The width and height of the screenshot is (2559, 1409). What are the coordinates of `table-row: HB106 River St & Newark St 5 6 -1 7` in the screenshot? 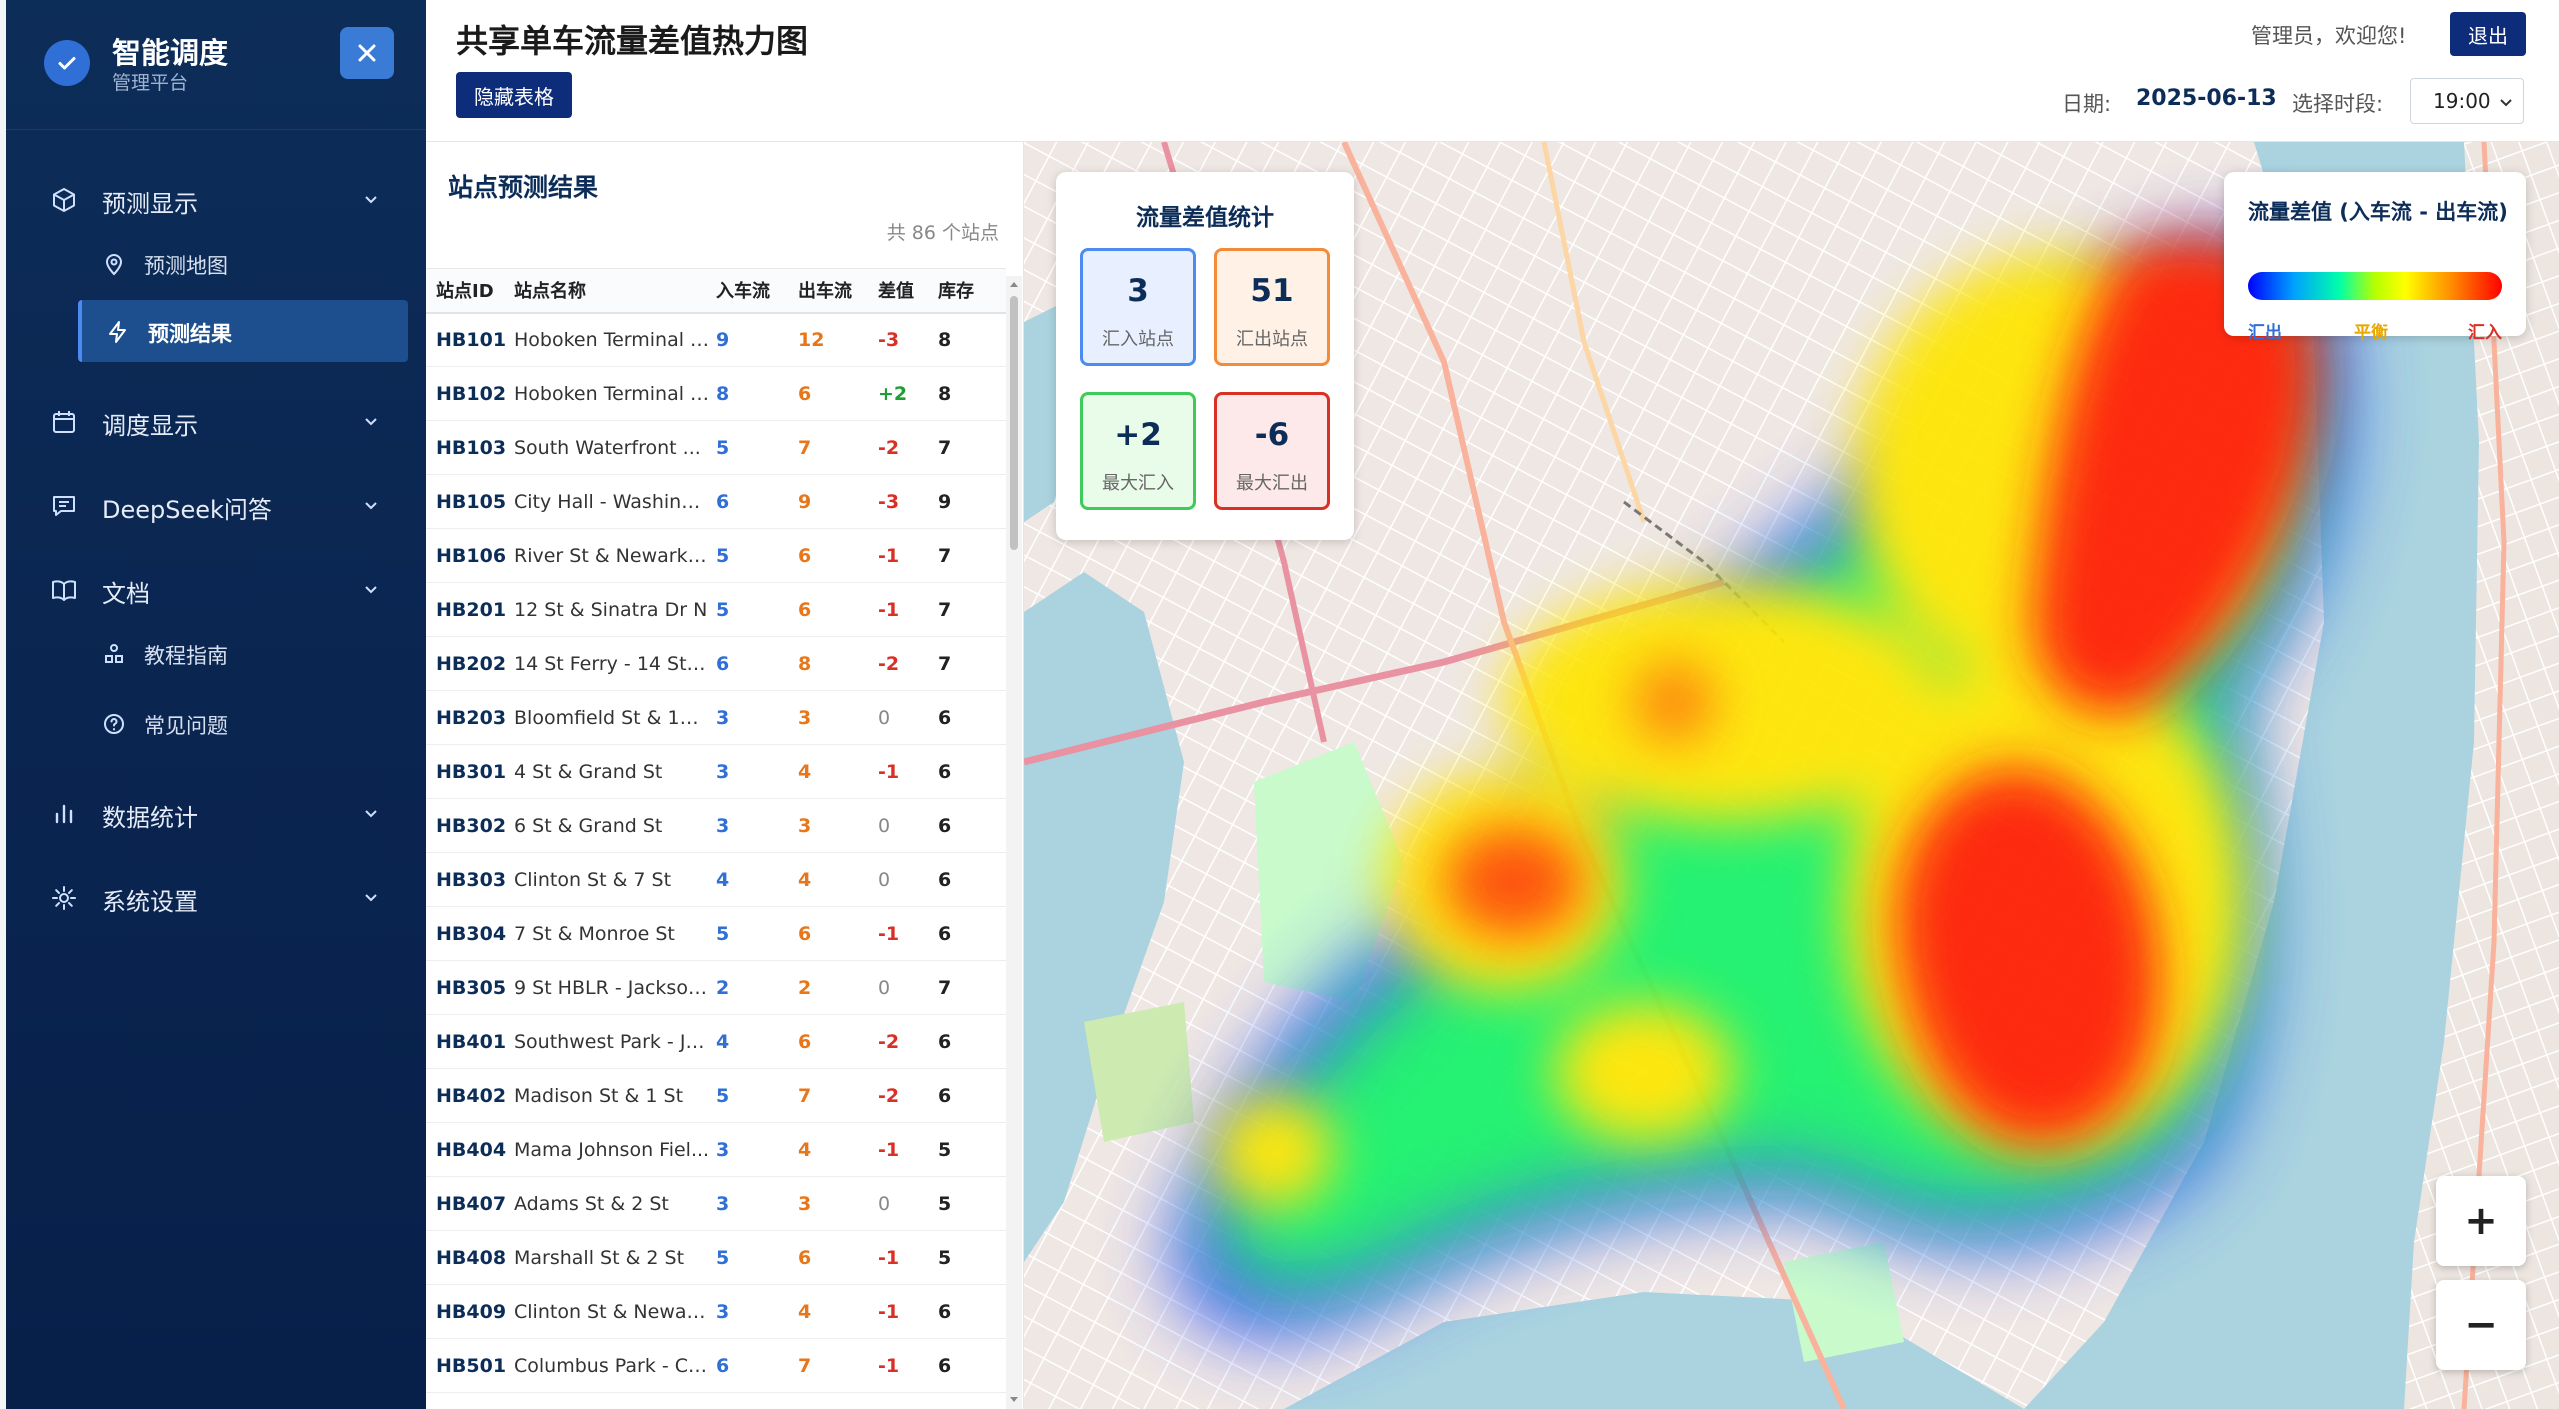 It's located at (716, 555).